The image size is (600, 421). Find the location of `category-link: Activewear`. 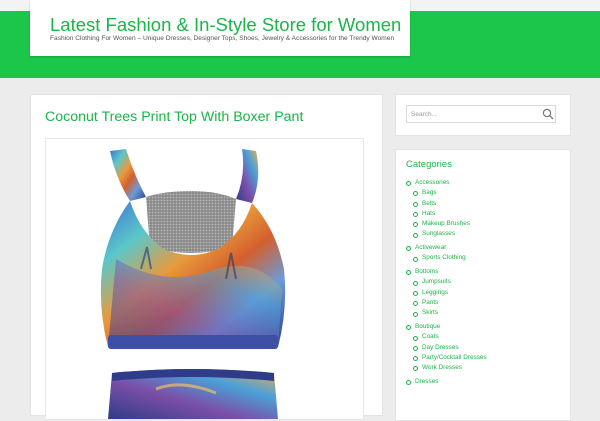

category-link: Activewear is located at coordinates (430, 247).